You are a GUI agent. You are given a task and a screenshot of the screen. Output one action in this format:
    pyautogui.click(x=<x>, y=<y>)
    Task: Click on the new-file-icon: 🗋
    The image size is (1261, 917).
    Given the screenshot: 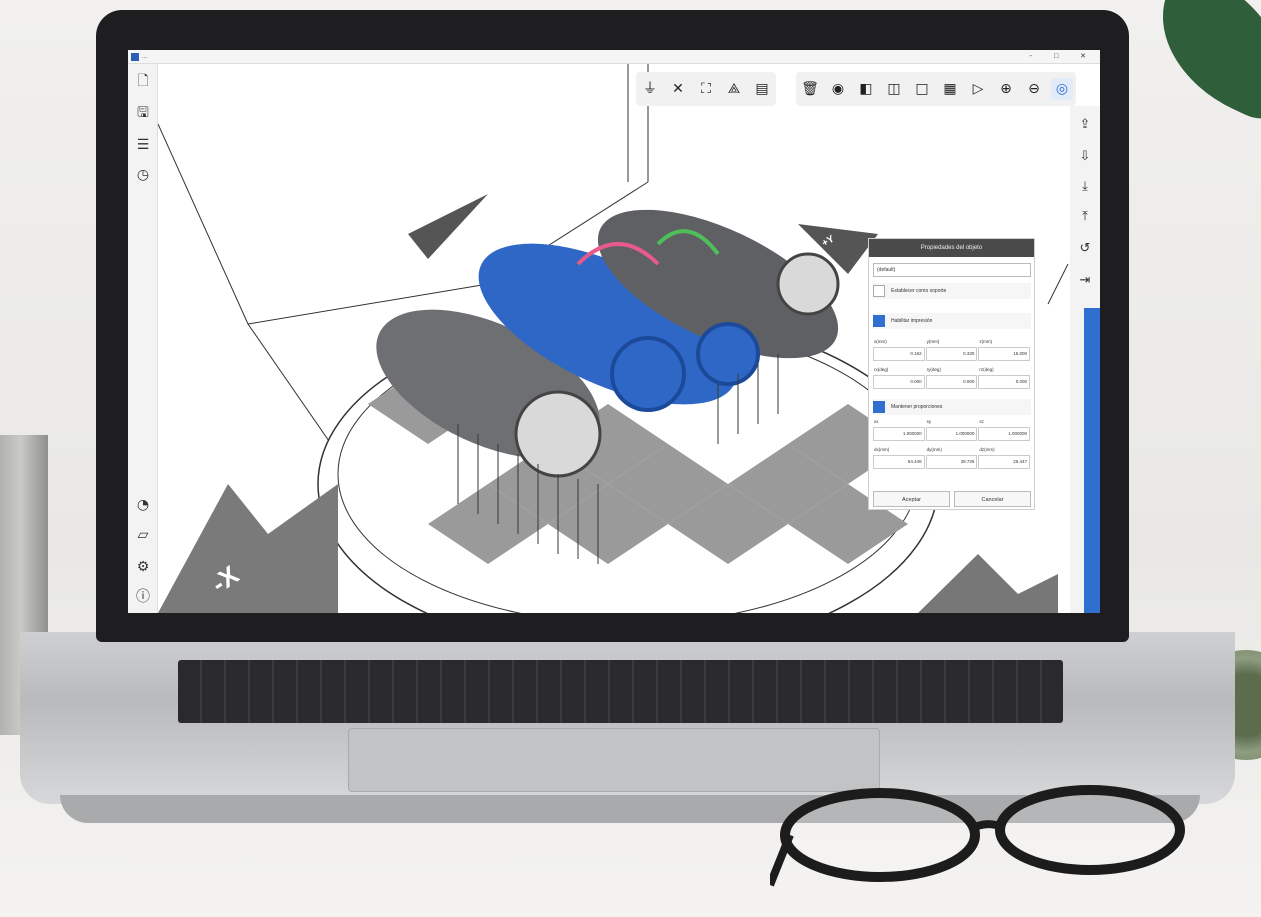 What is the action you would take?
    pyautogui.click(x=143, y=81)
    